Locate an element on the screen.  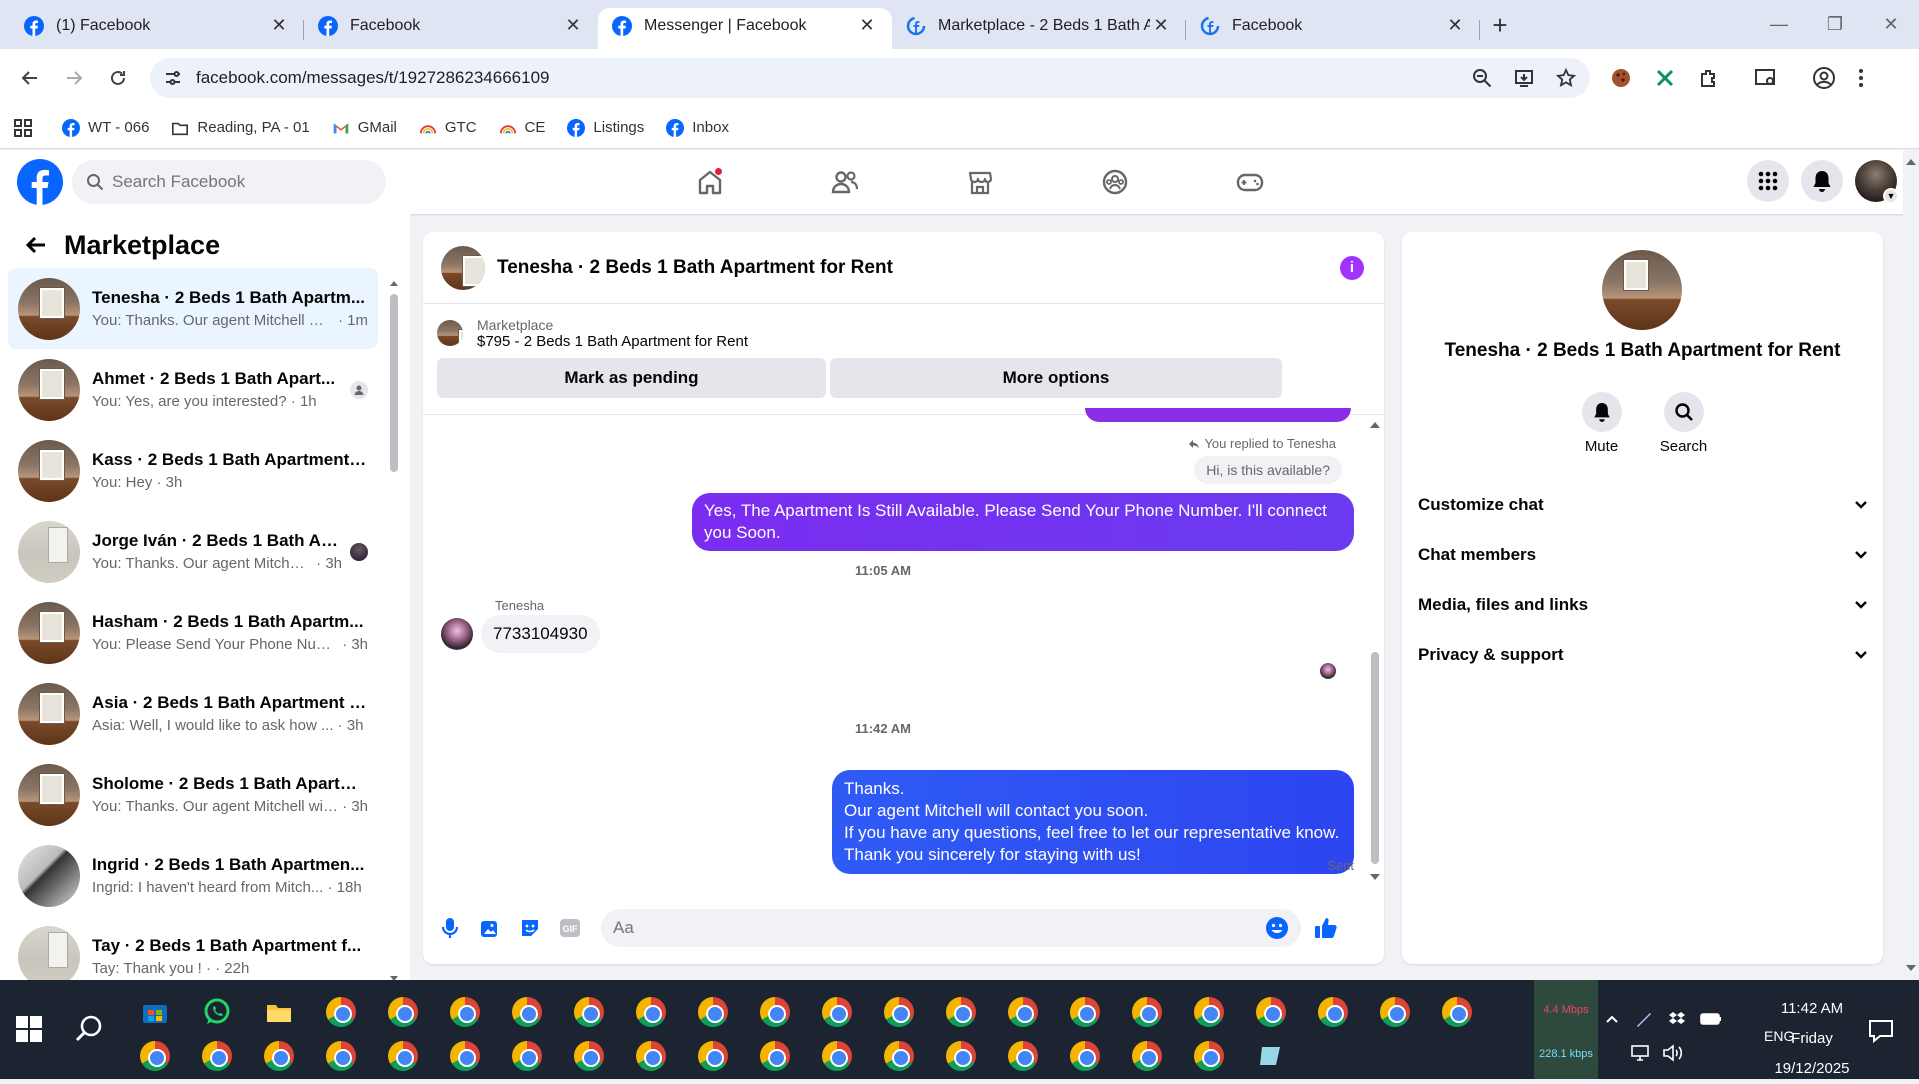
bookmark-item: CE is located at coordinates (522, 128).